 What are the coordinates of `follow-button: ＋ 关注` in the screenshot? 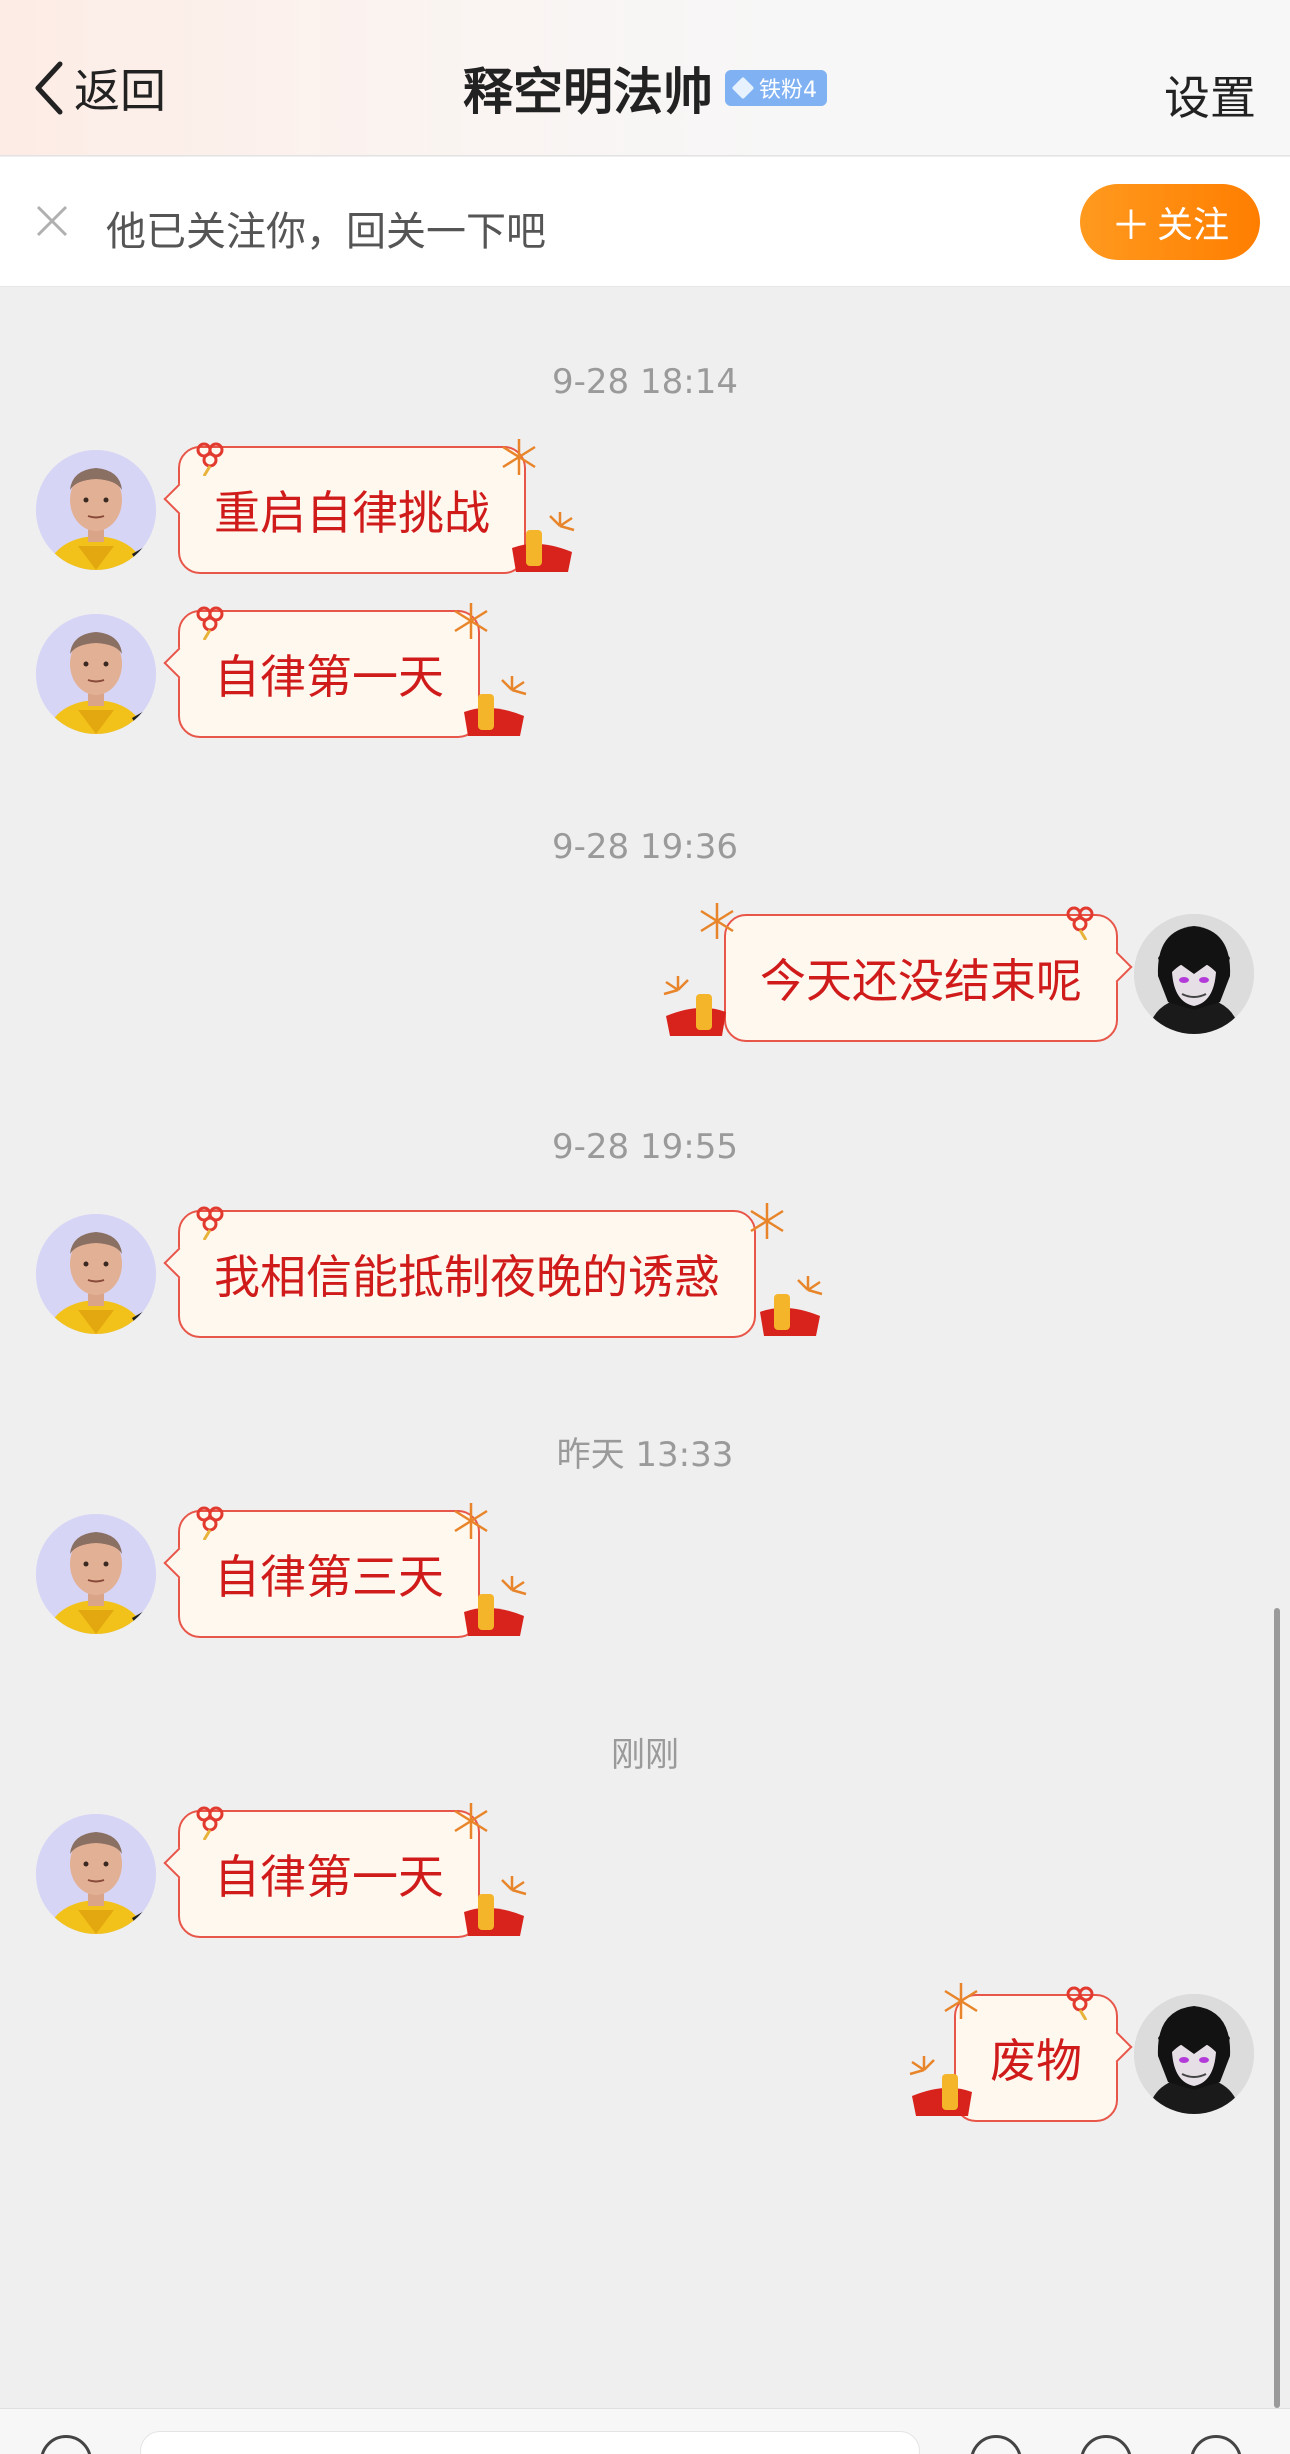 It's located at (1170, 222).